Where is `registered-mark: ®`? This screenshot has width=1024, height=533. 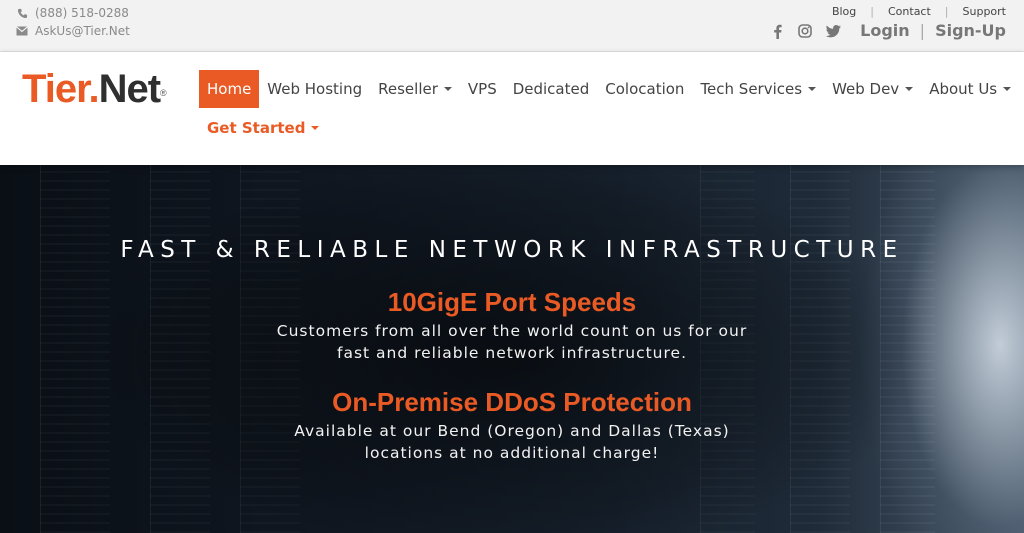
registered-mark: ® is located at coordinates (163, 93).